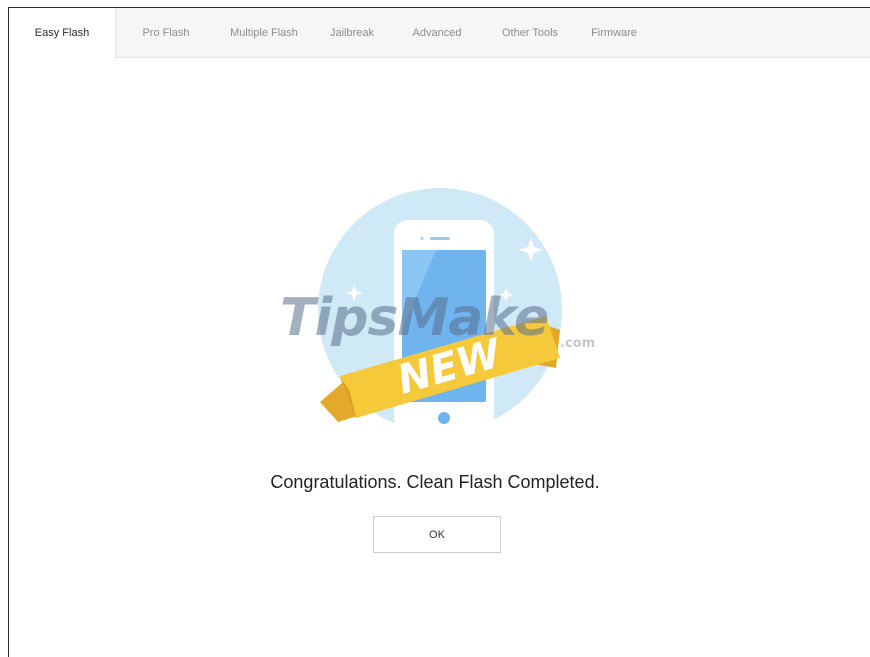 Image resolution: width=870 pixels, height=657 pixels. Describe the element at coordinates (440, 310) in the screenshot. I see `phone-new-icon: NEW` at that location.